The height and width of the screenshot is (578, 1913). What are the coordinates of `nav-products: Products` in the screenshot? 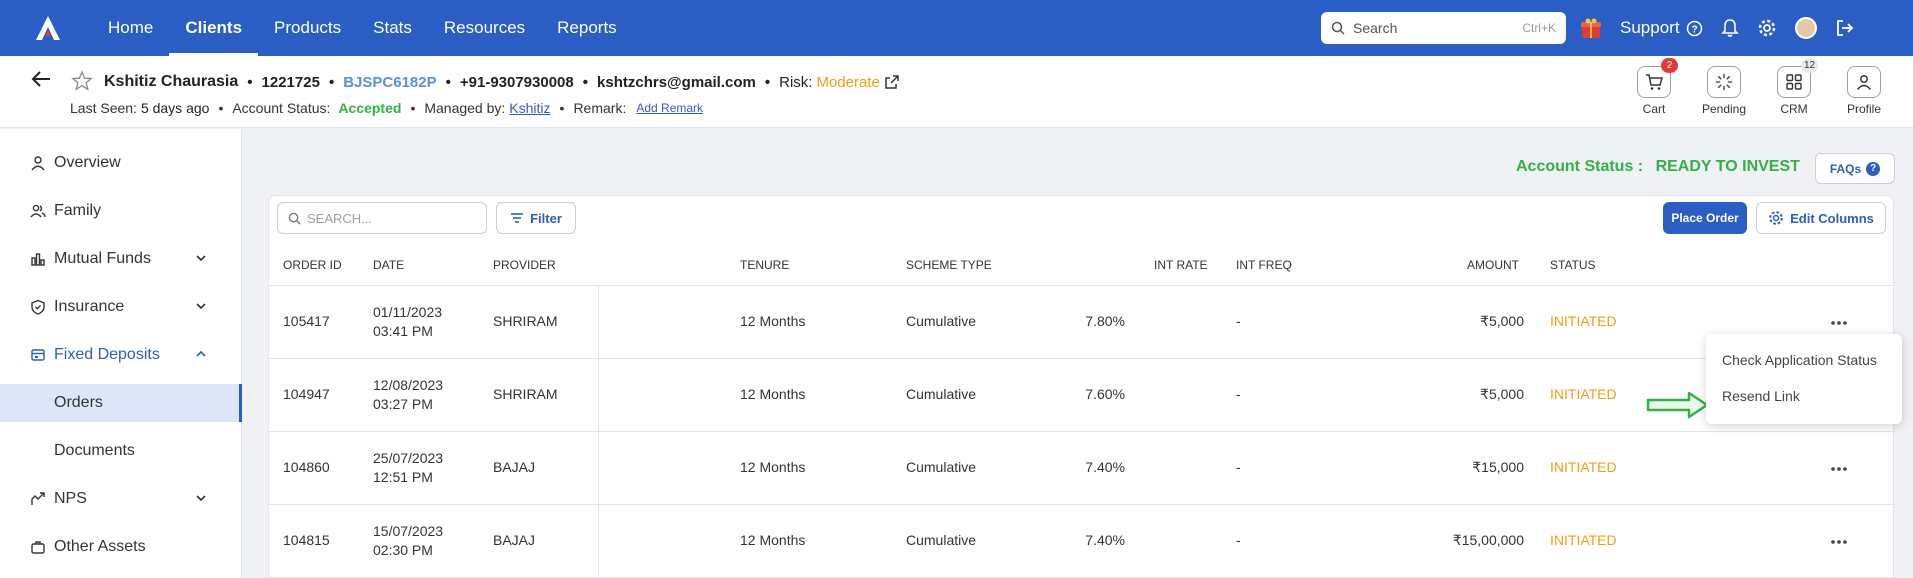 It's located at (307, 28).